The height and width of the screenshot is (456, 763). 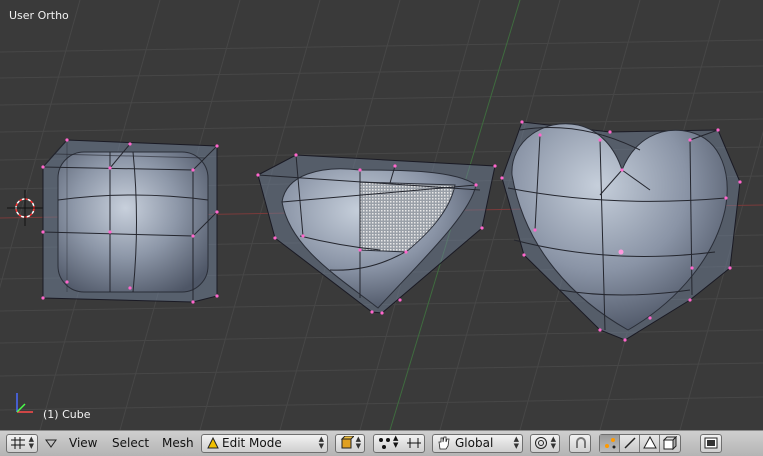 I want to click on snap-icon, so click(x=581, y=442).